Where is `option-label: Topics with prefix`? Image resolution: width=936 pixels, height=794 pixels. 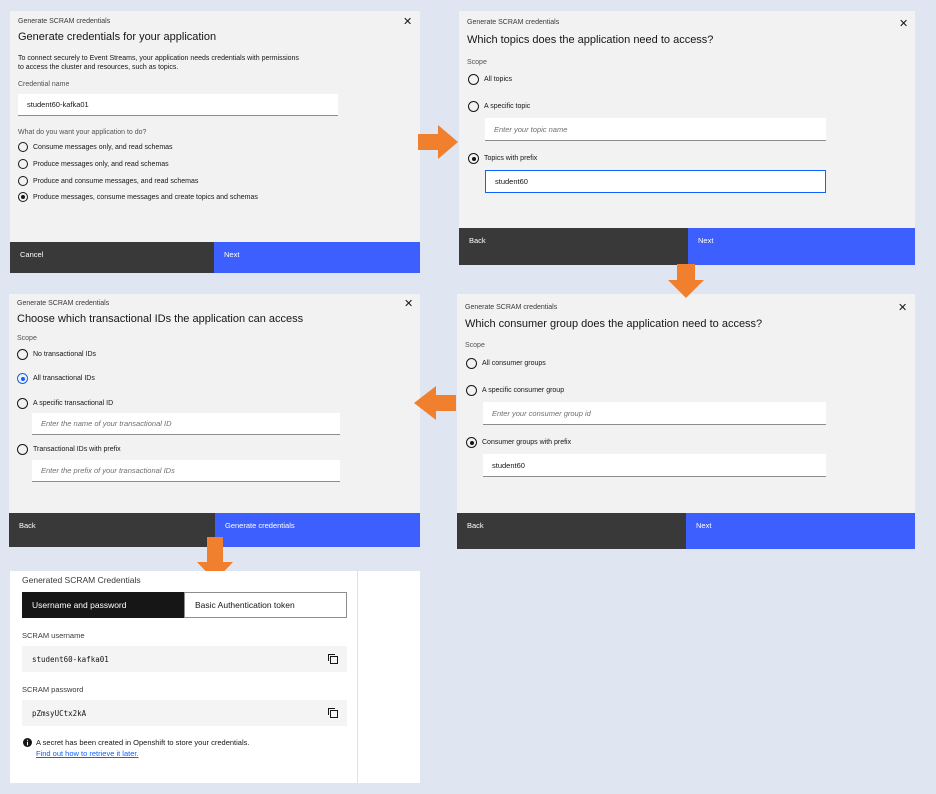 option-label: Topics with prefix is located at coordinates (511, 158).